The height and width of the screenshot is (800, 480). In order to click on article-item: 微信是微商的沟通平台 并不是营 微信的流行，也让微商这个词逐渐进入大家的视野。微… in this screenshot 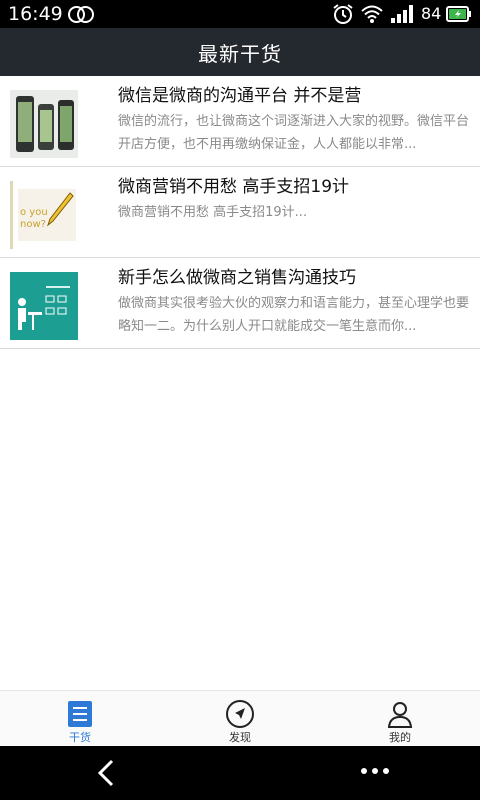, I will do `click(240, 121)`.